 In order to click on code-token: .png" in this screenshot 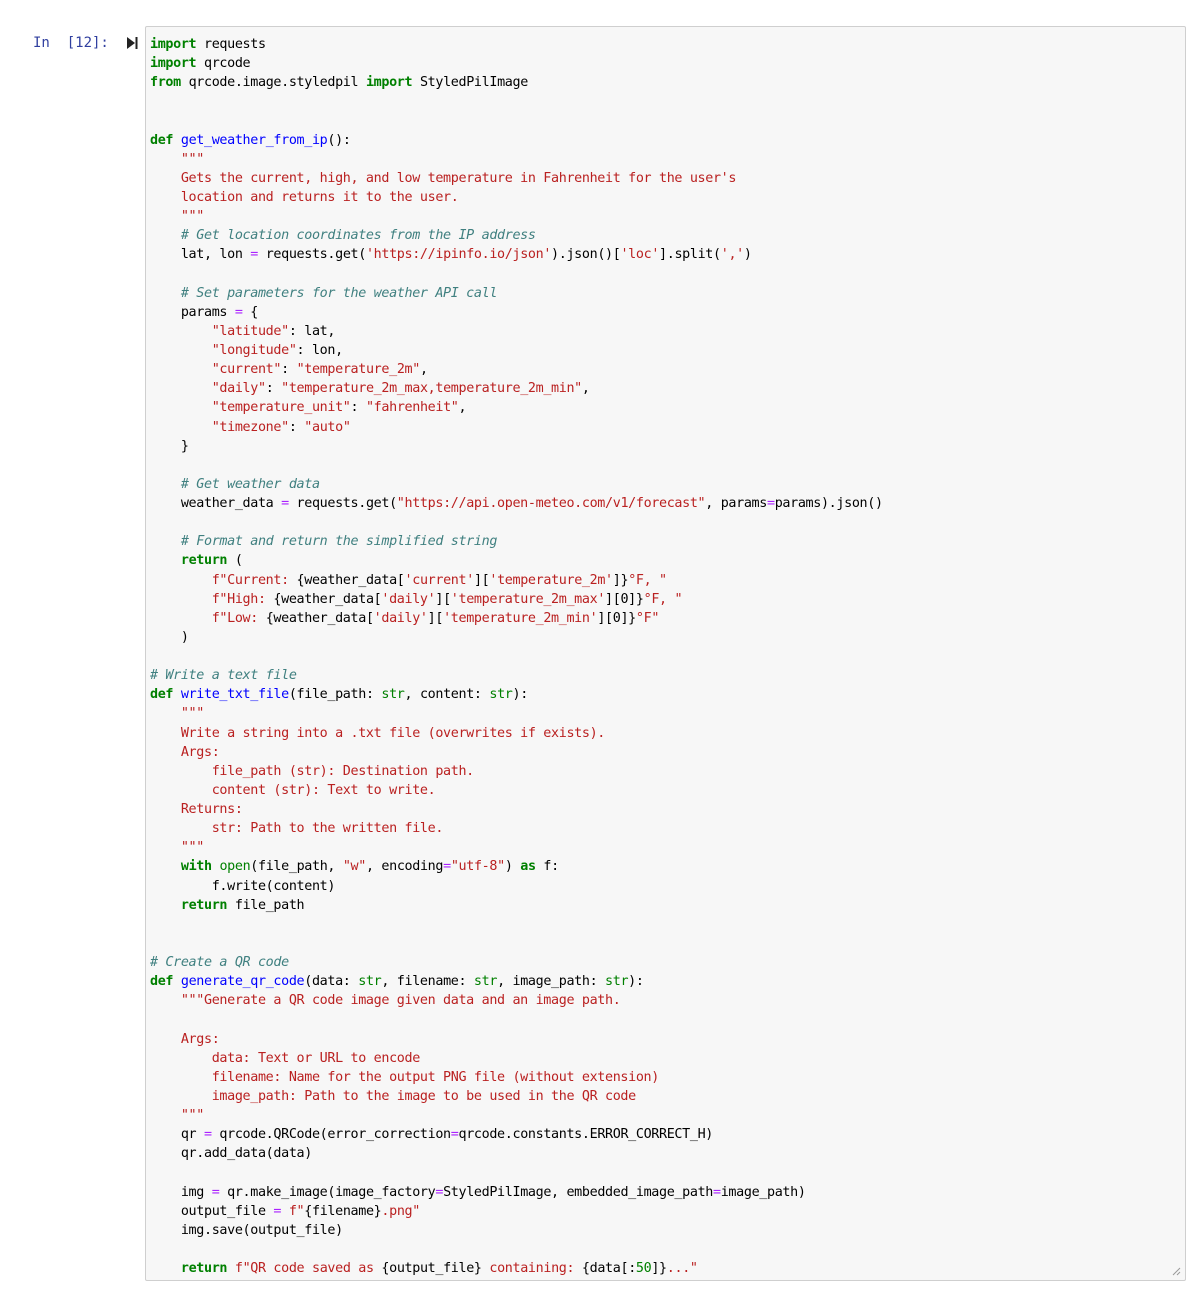, I will do `click(400, 1211)`.